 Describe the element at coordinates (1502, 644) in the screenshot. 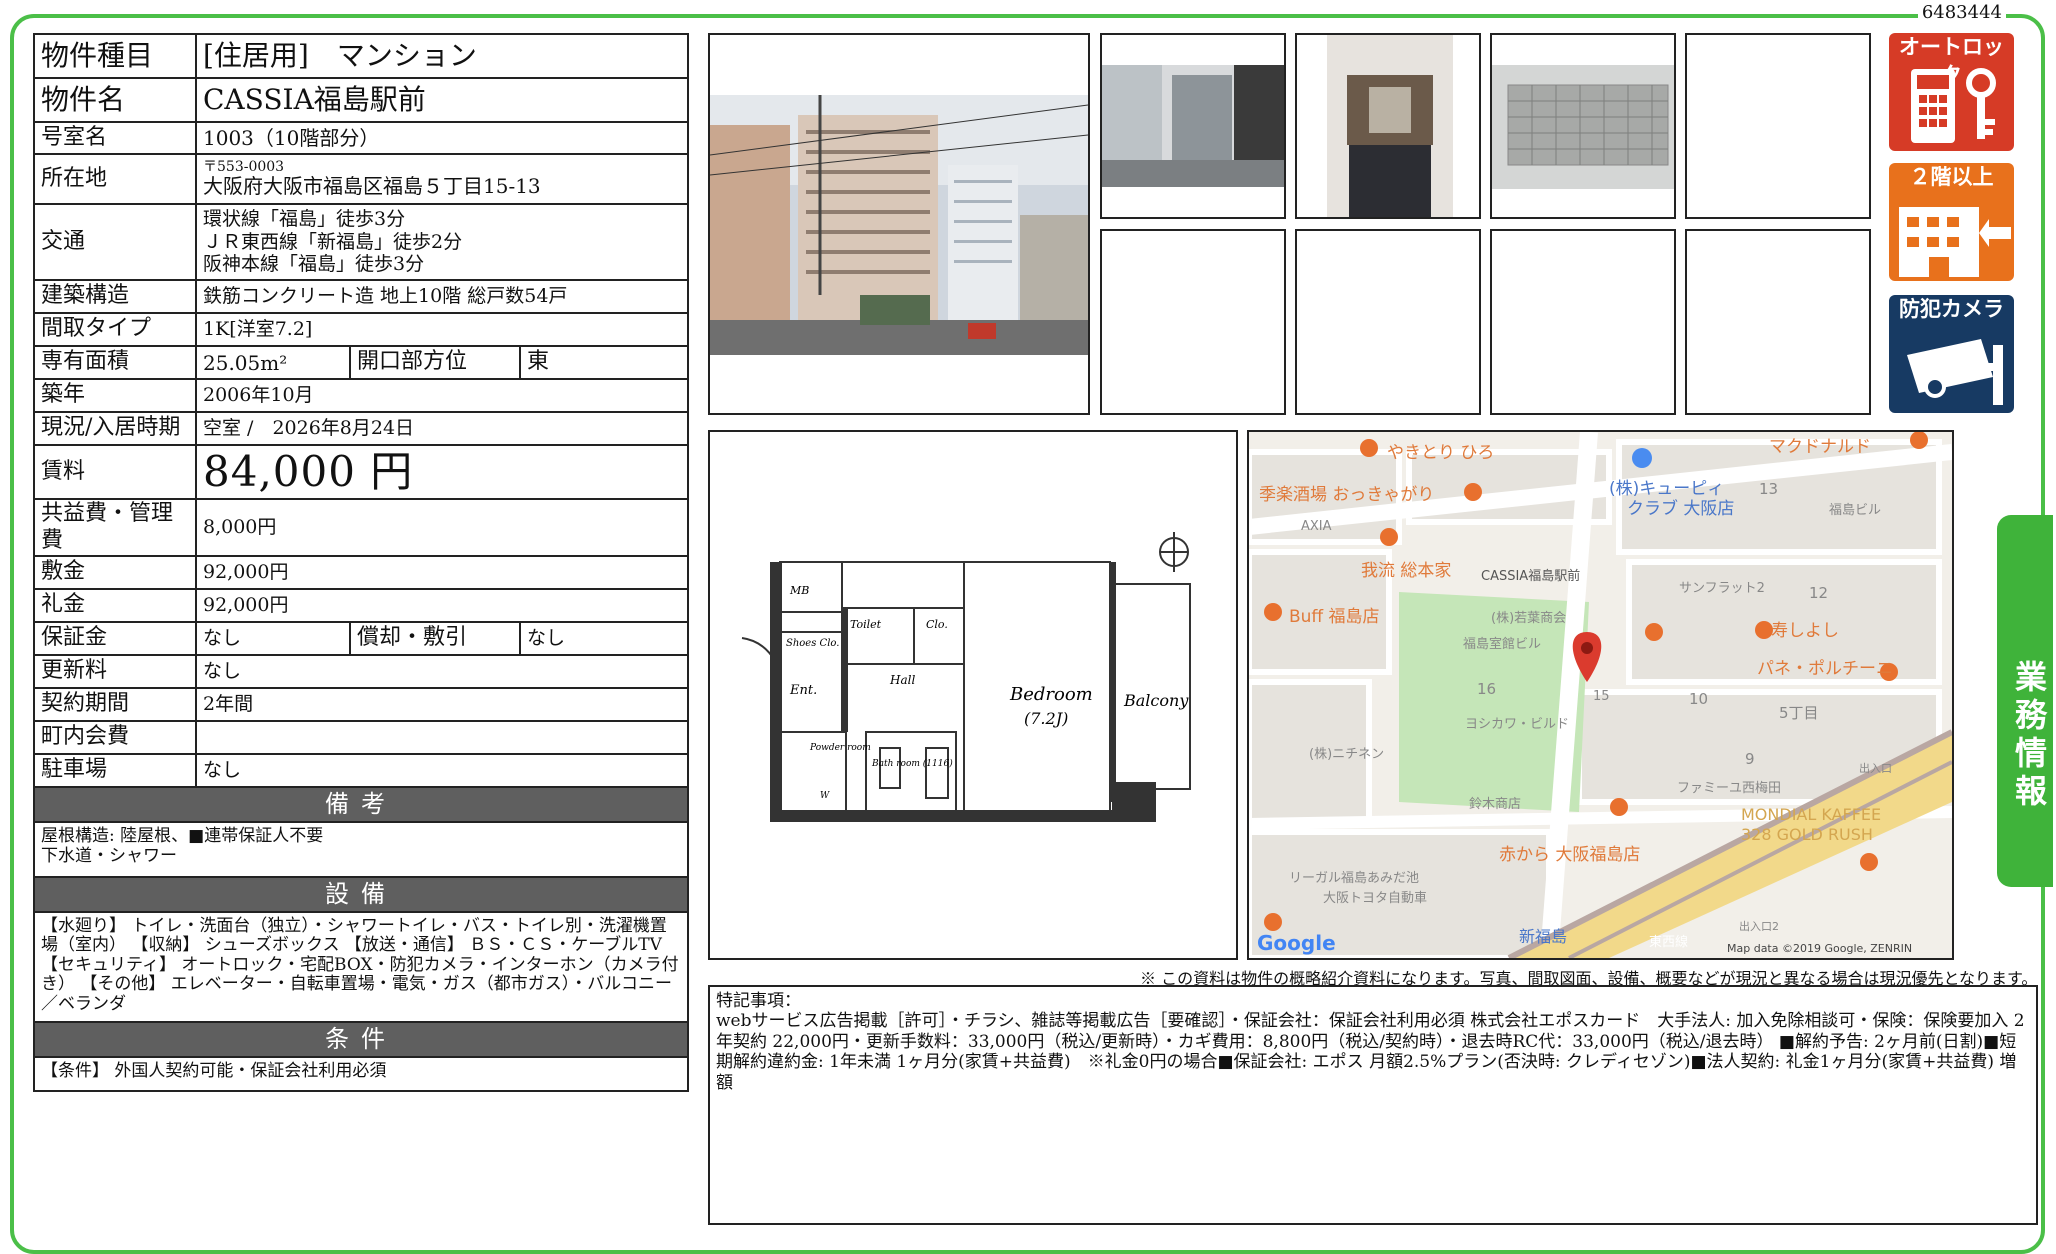

I see `map-label: 福島室館ビル` at that location.